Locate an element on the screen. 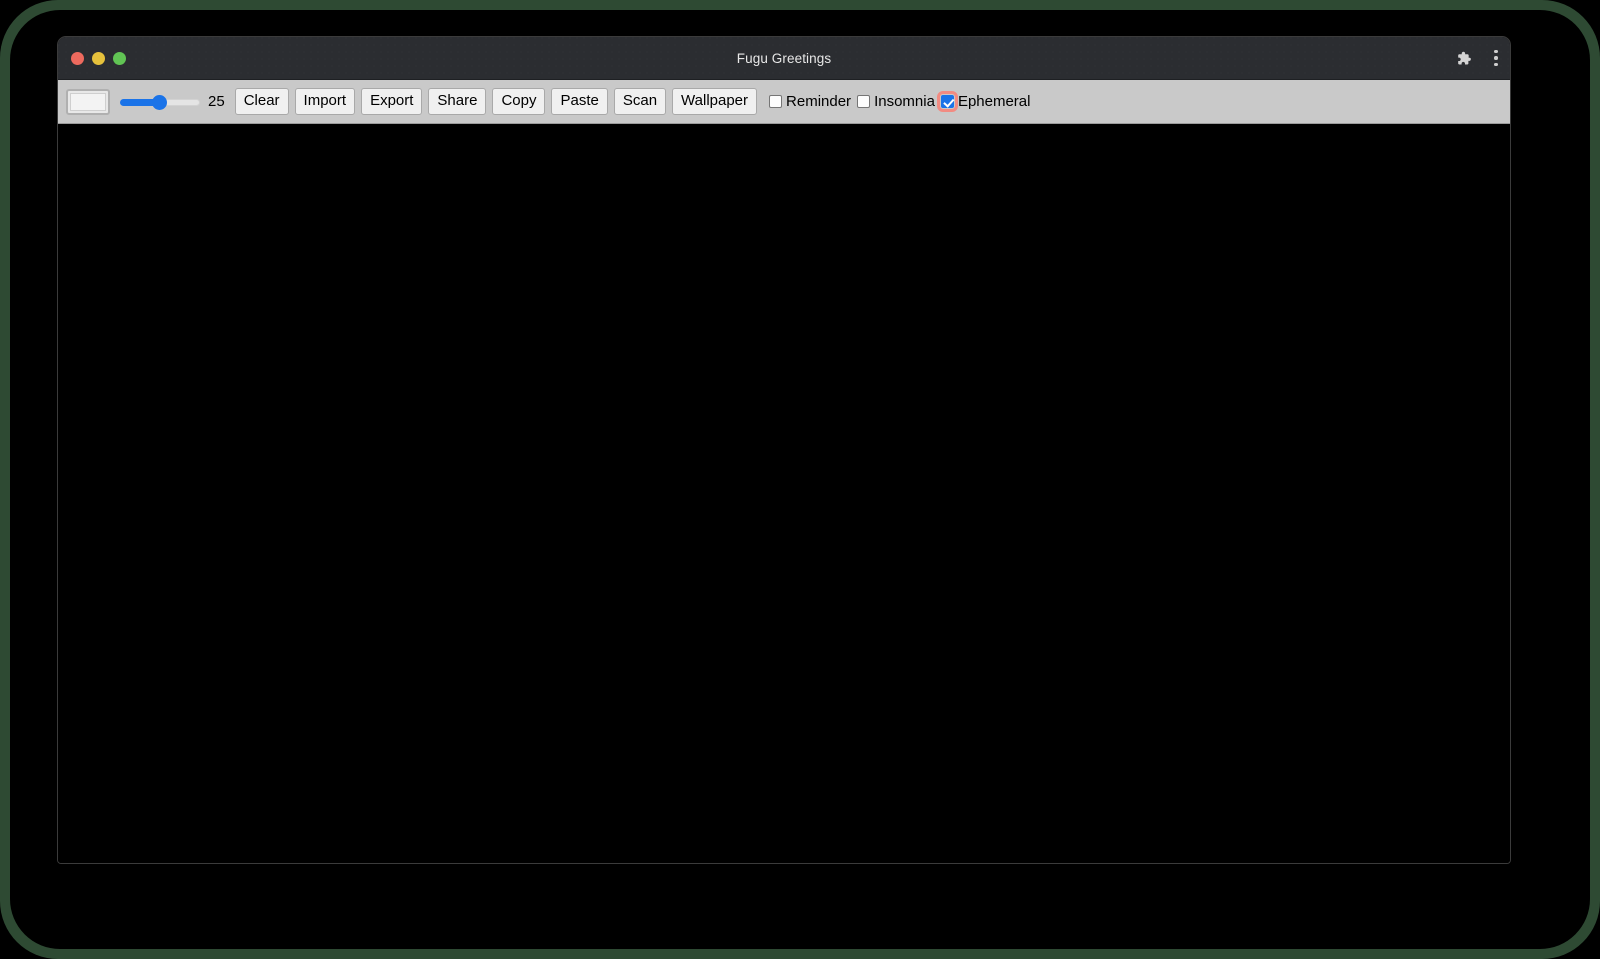  paste-button: Paste is located at coordinates (579, 101).